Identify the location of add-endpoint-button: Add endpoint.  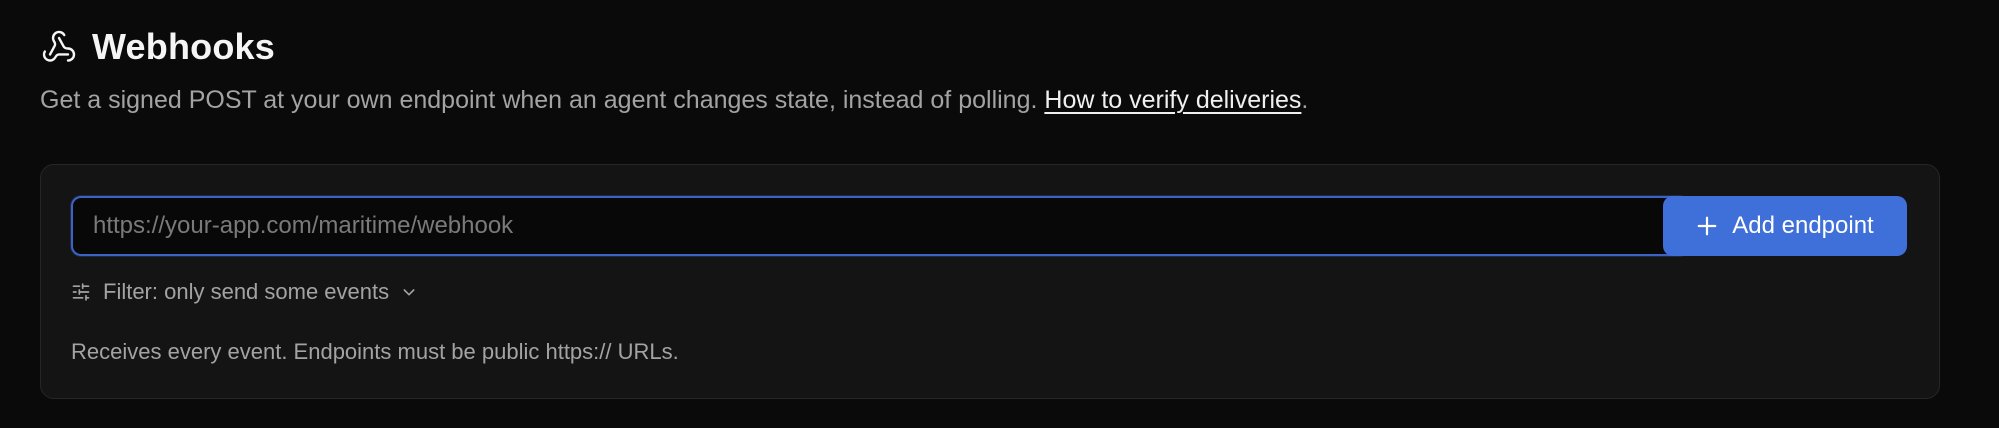
(1785, 226).